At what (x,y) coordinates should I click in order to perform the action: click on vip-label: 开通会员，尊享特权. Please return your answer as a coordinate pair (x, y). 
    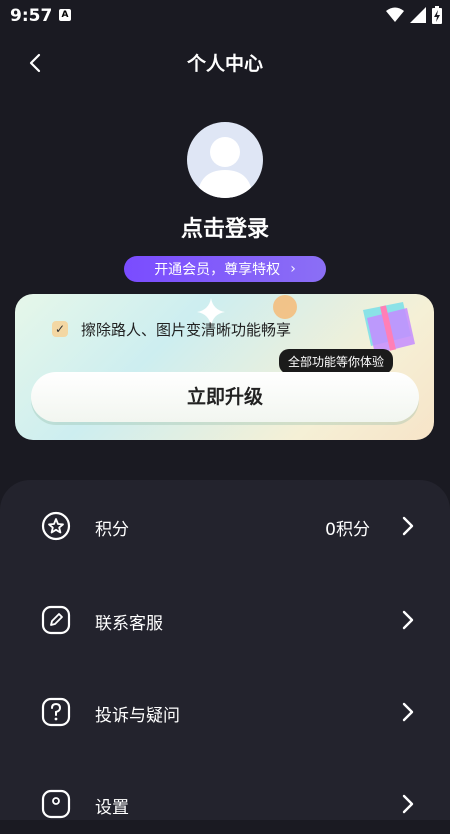
    Looking at the image, I should click on (217, 270).